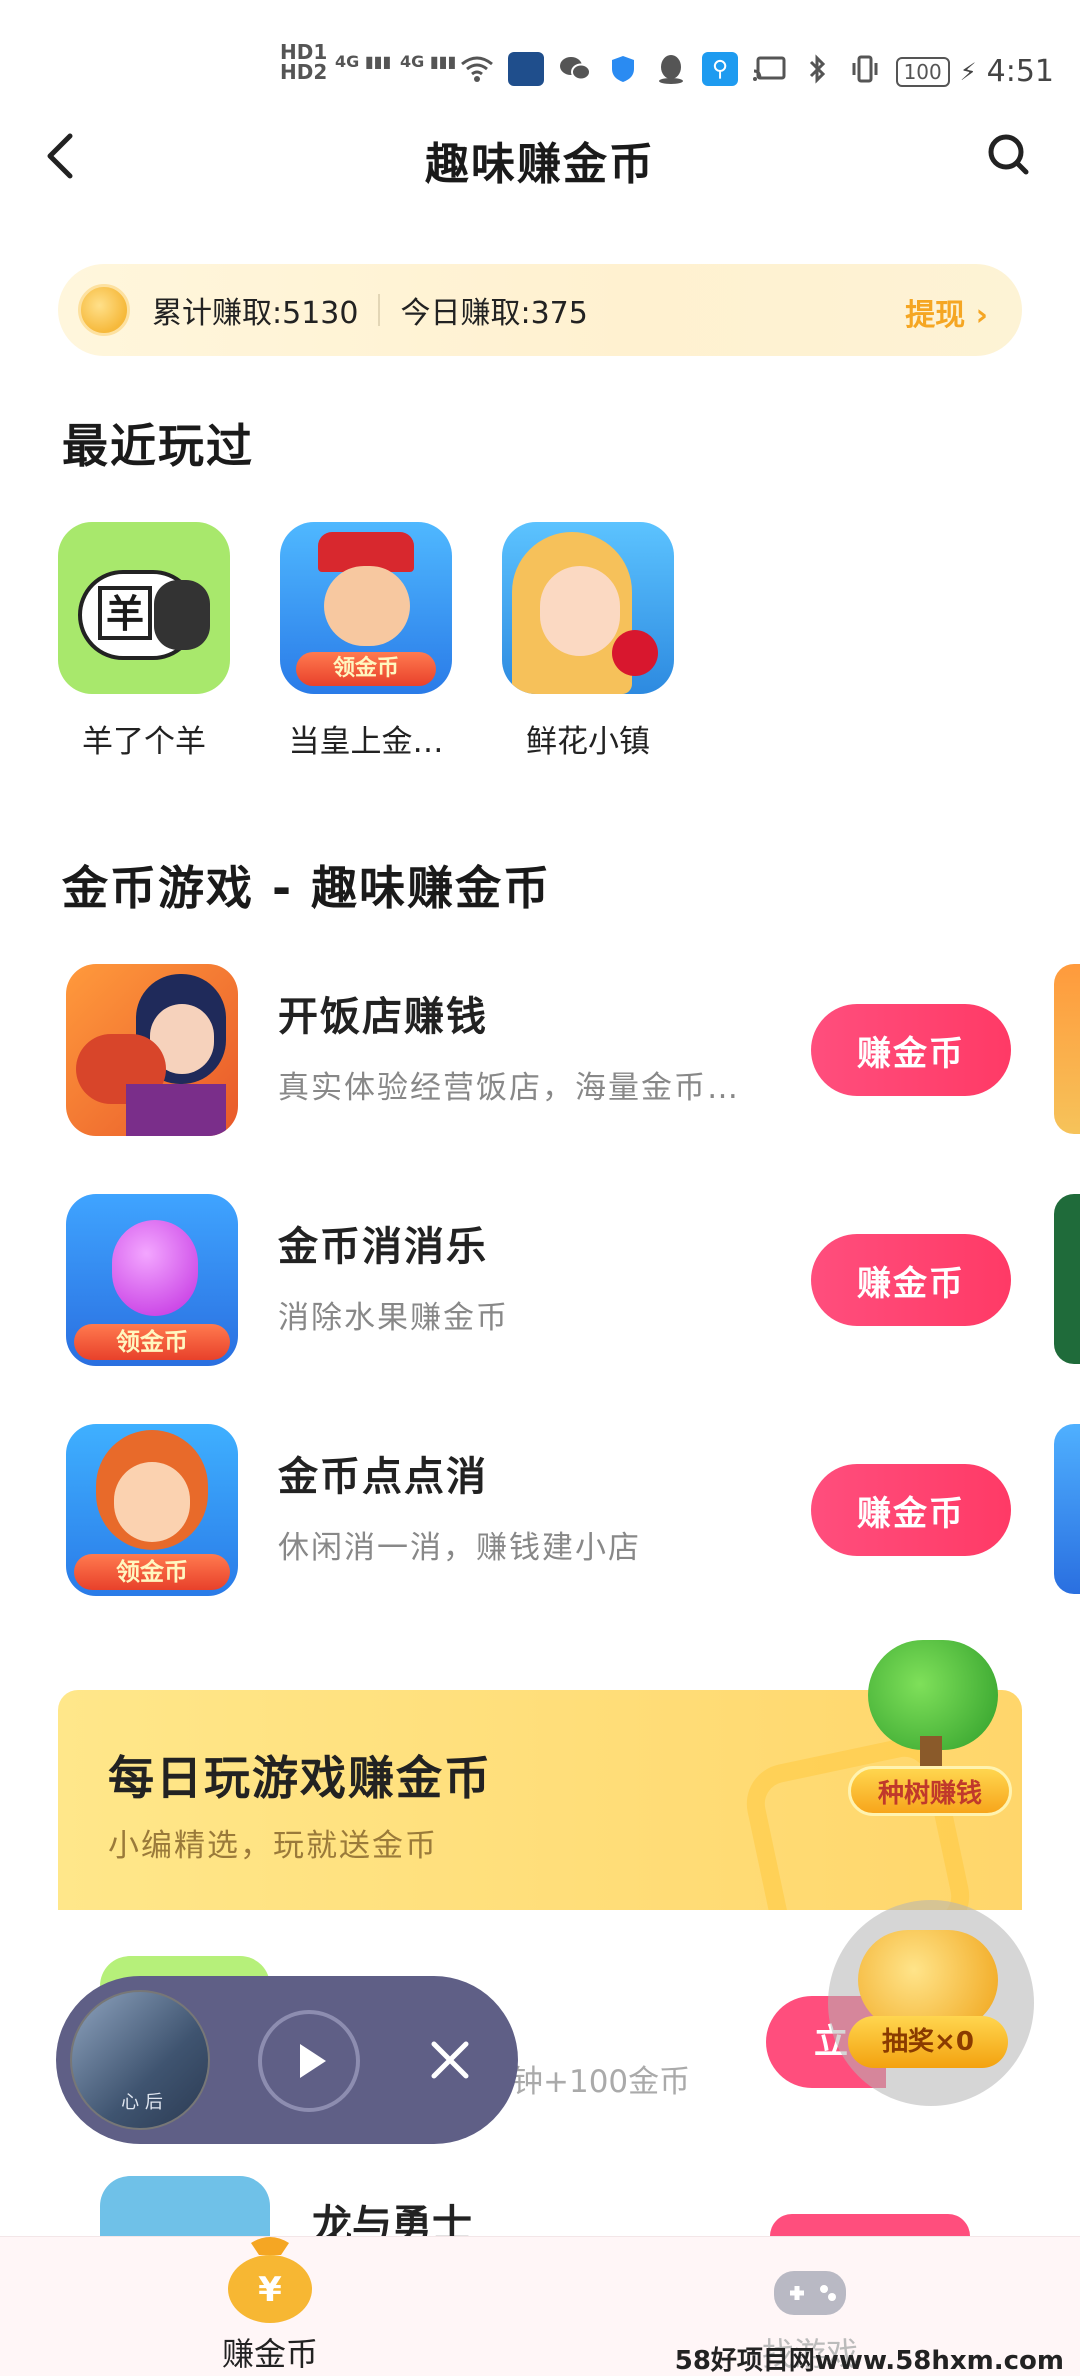 The height and width of the screenshot is (2376, 1080). Describe the element at coordinates (383, 1017) in the screenshot. I see `game-name: 开饭店赚钱` at that location.